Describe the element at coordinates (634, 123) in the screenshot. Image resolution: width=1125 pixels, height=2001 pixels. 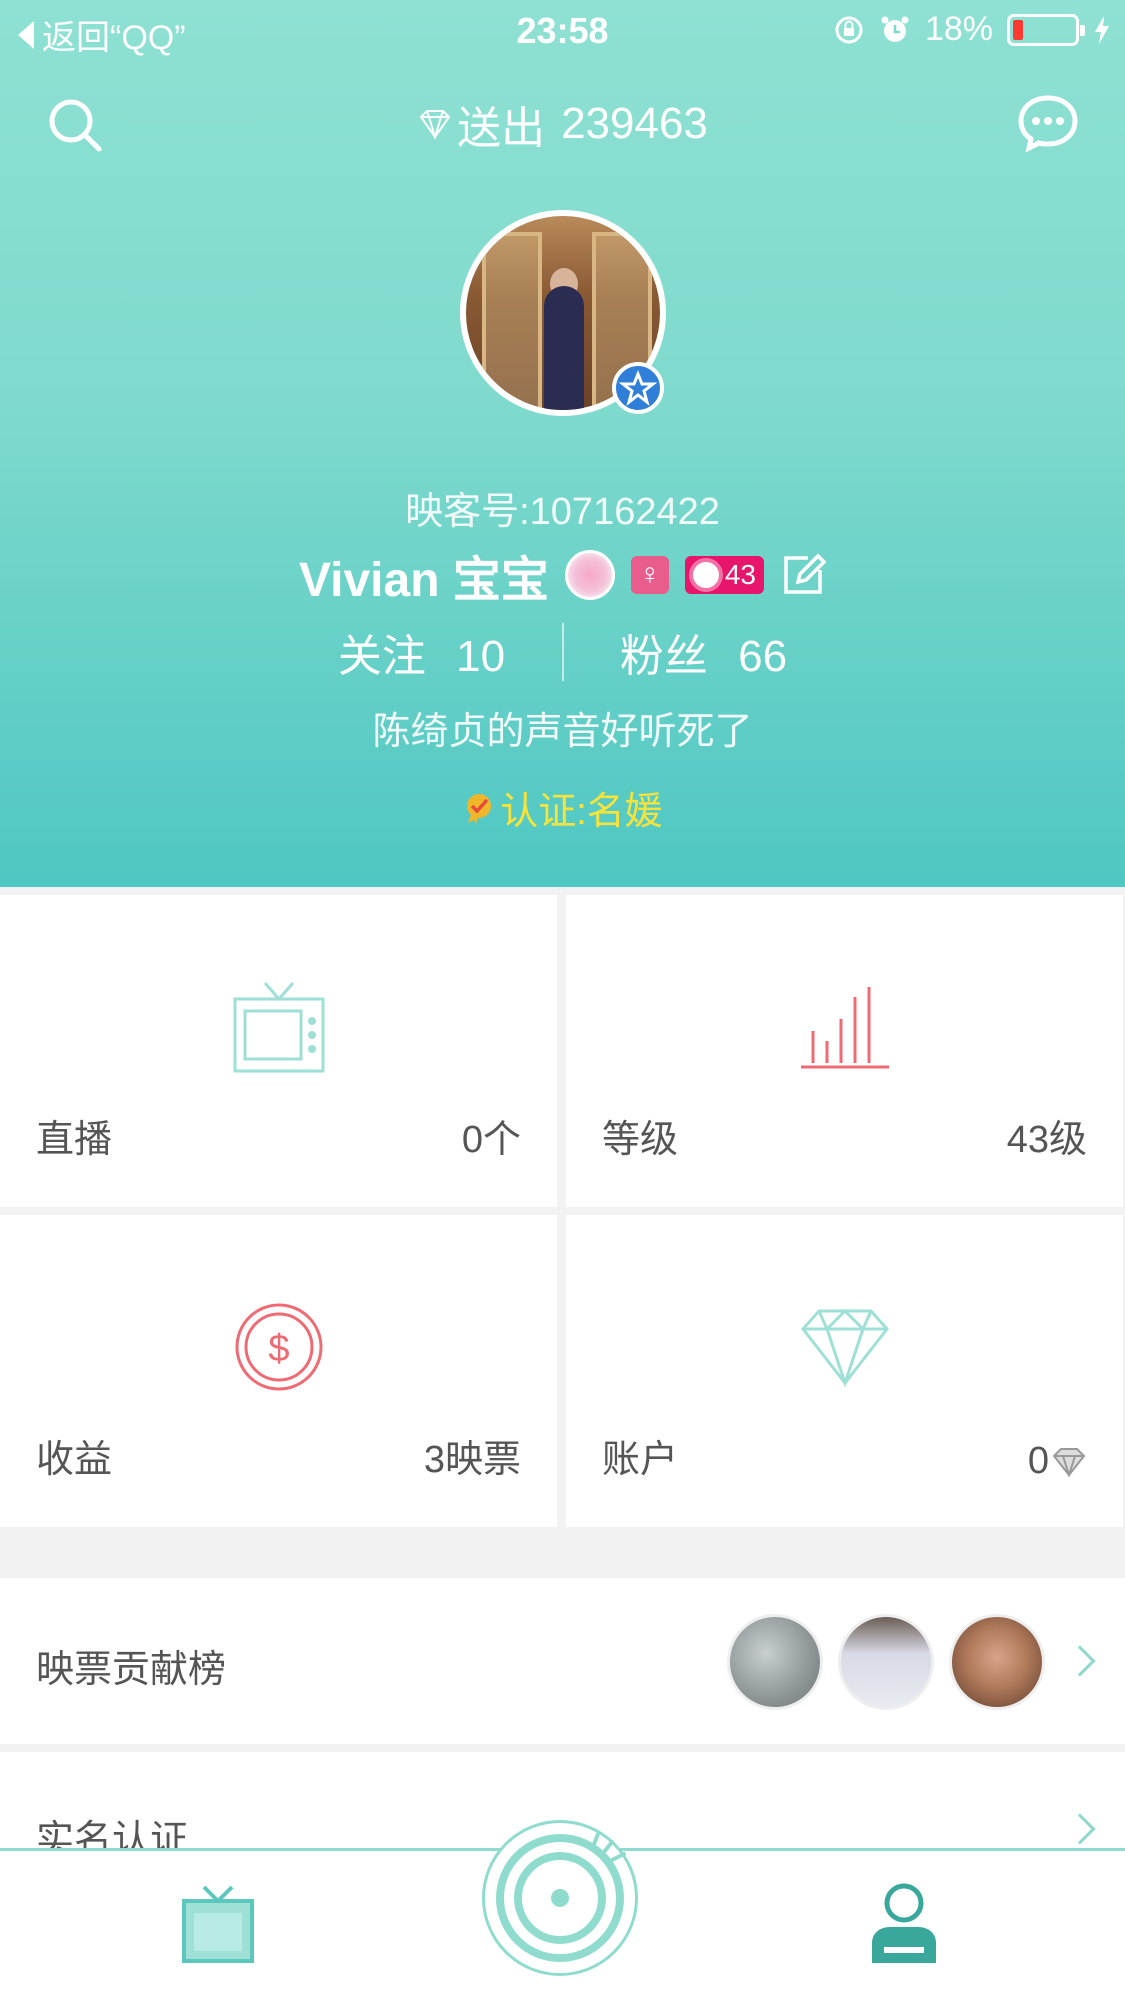
I see `sent-value: 239463` at that location.